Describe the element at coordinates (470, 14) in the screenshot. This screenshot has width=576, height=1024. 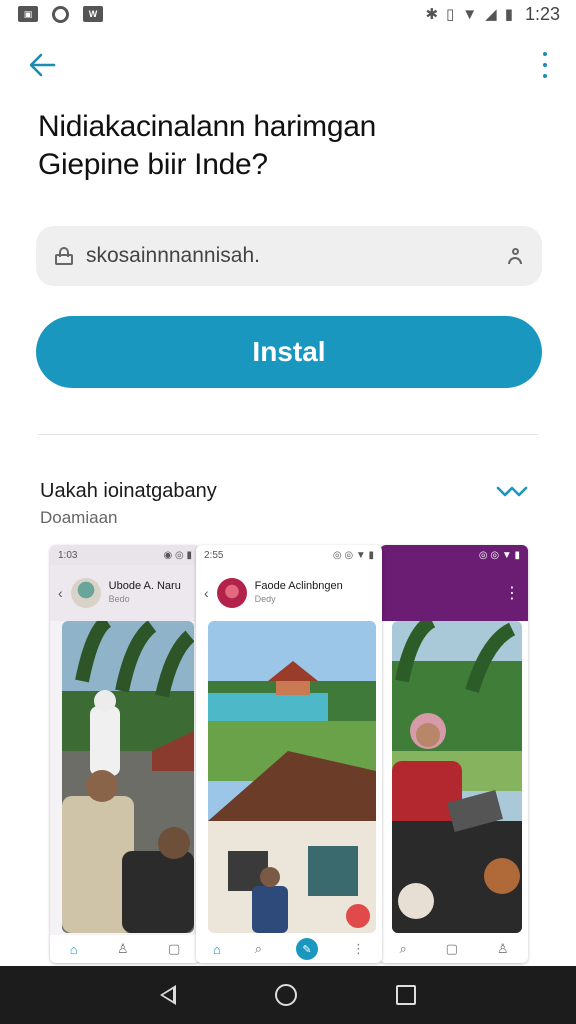
I see `wifi-icon: ▼` at that location.